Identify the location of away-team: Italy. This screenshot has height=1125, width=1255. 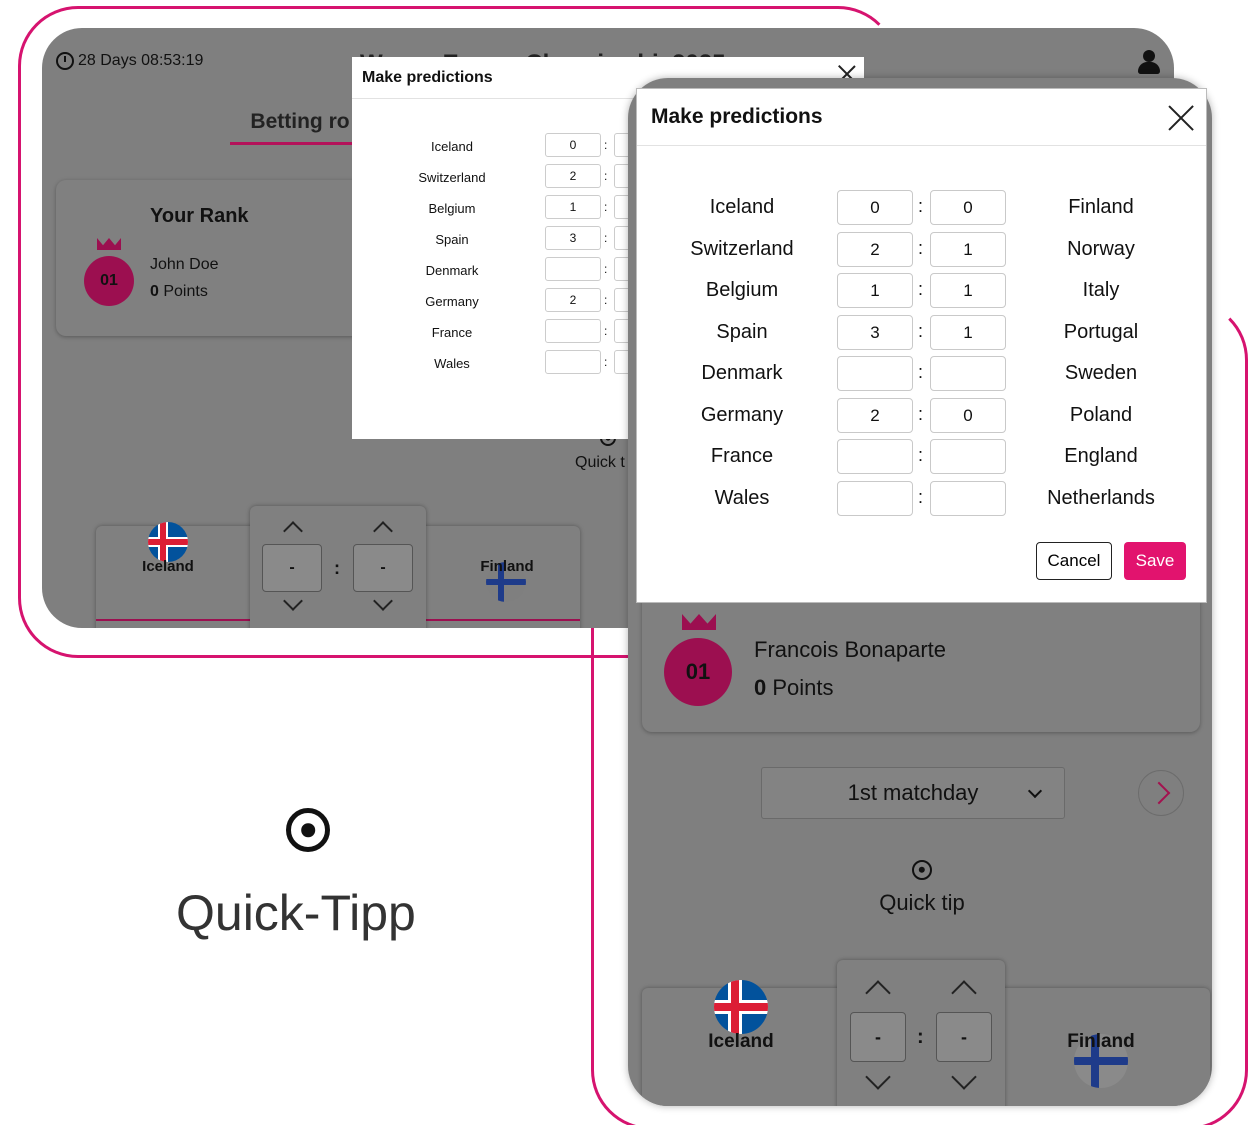
(1101, 290).